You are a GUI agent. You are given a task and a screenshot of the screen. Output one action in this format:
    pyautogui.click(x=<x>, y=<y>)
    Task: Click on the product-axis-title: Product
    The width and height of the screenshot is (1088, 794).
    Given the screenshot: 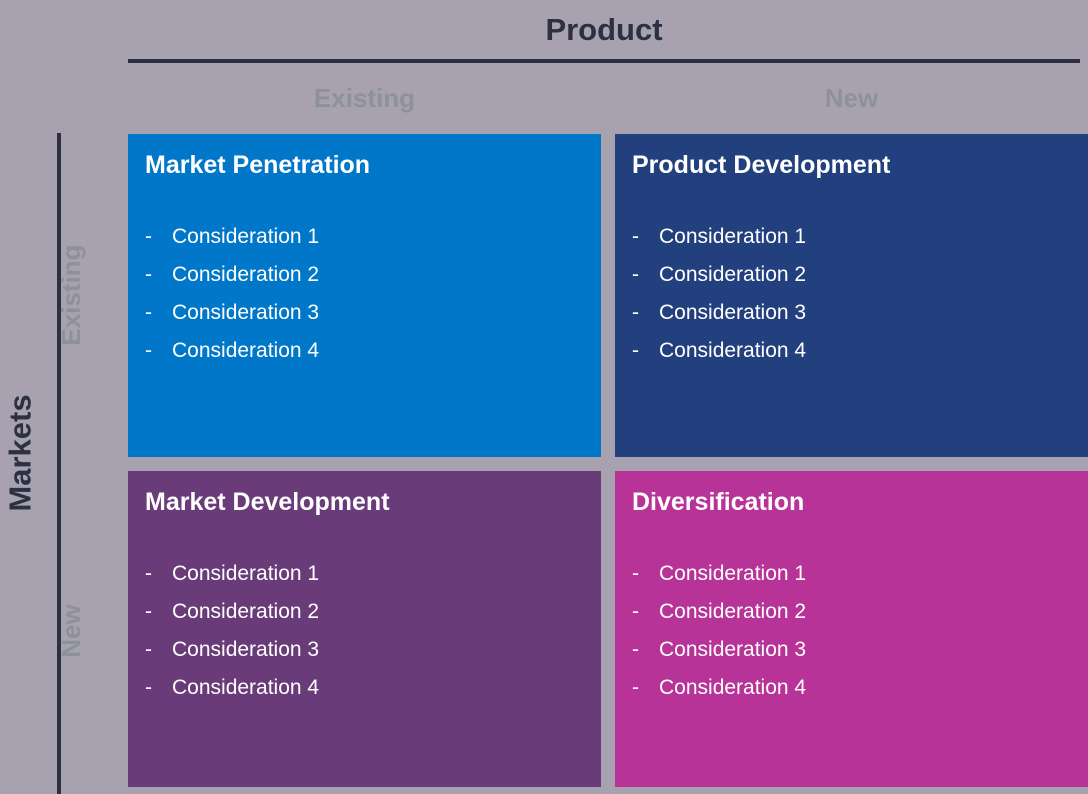 What is the action you would take?
    pyautogui.click(x=604, y=29)
    